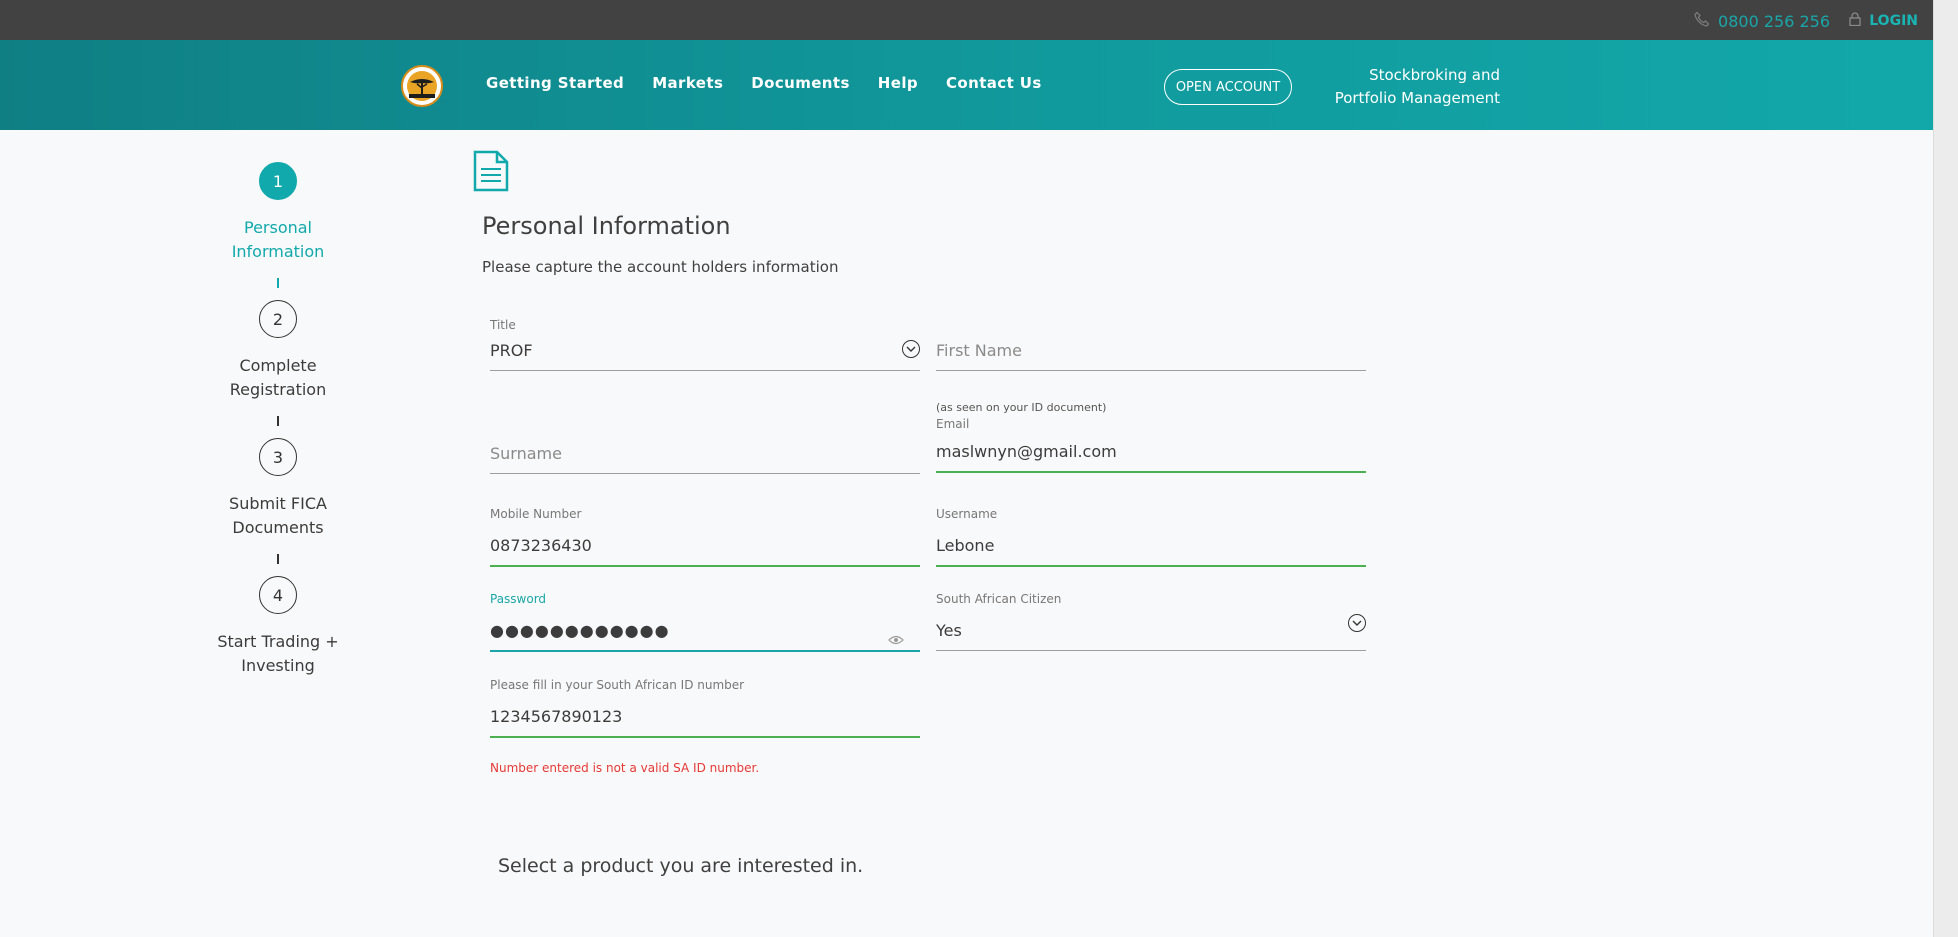  What do you see at coordinates (278, 377) in the screenshot?
I see `step-2-label: Complete Registration` at bounding box center [278, 377].